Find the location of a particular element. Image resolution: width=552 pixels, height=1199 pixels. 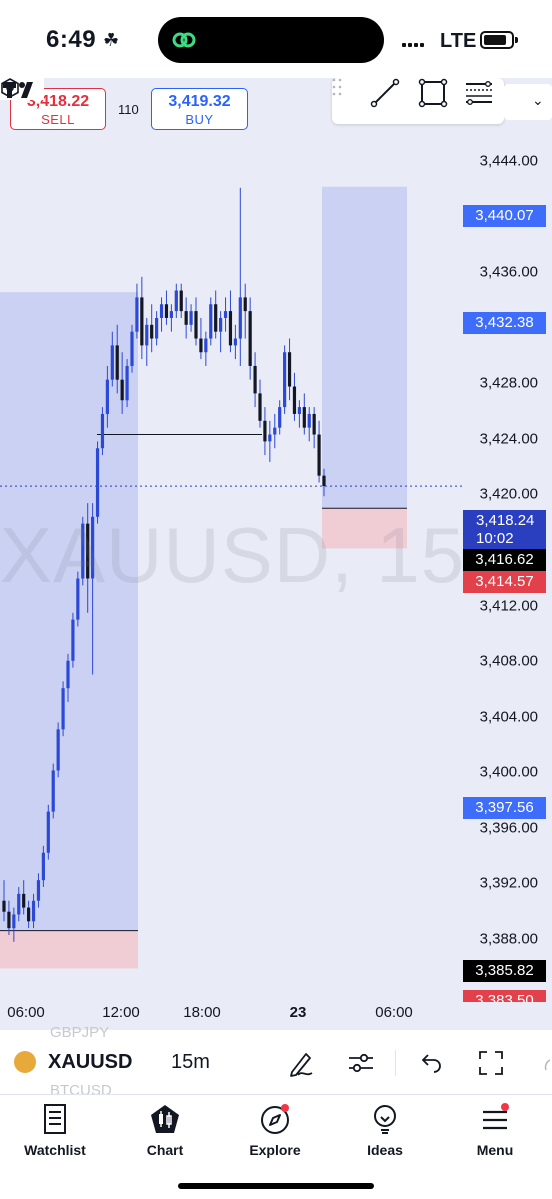

nav-label: Menu is located at coordinates (495, 1150).